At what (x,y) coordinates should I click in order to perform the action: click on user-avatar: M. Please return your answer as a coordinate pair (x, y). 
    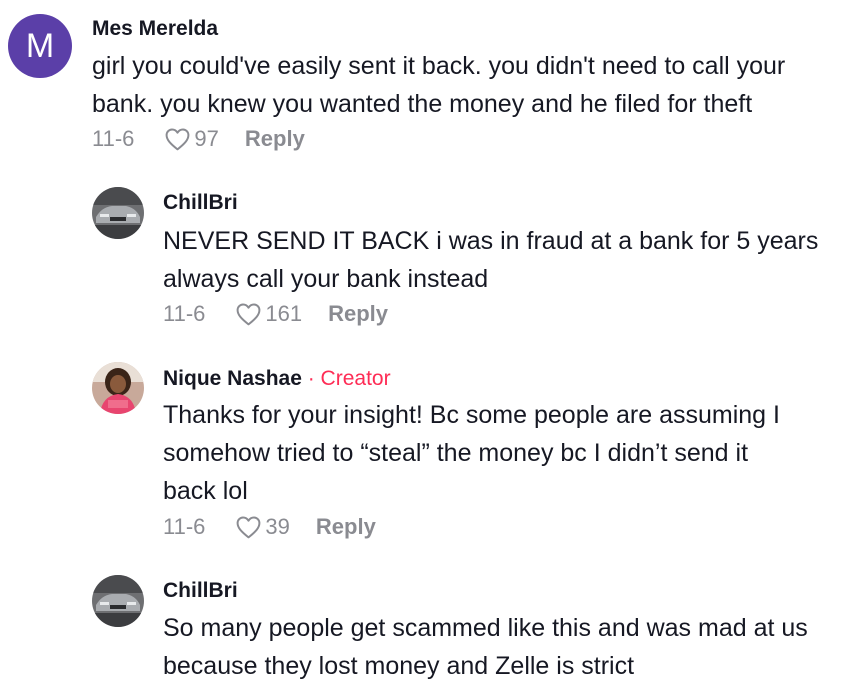
    Looking at the image, I should click on (40, 46).